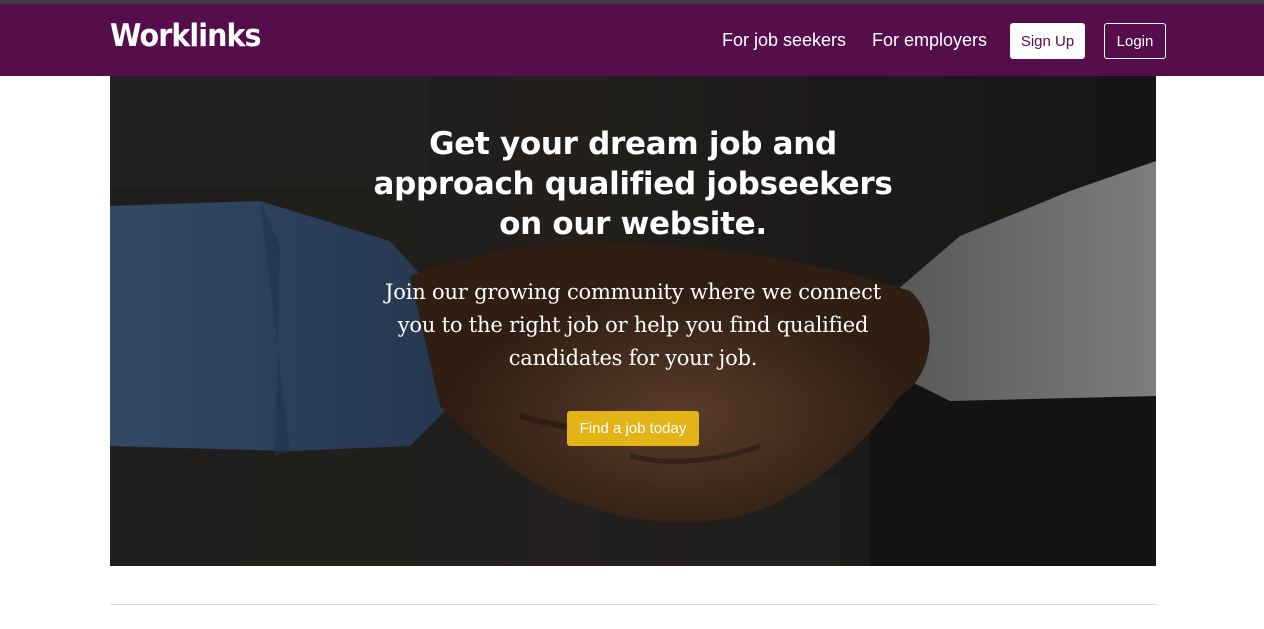  What do you see at coordinates (633, 358) in the screenshot?
I see `hero-subtitle-line-3: candidates for your job.` at bounding box center [633, 358].